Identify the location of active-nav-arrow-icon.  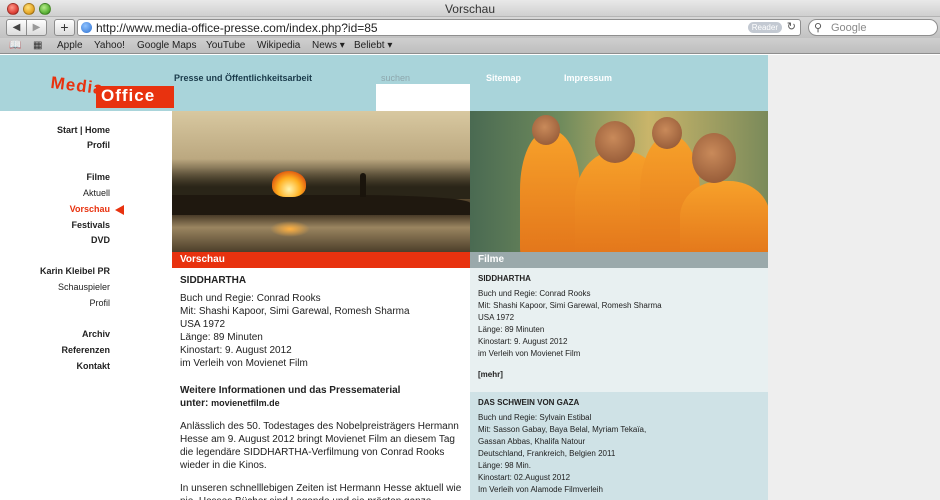
(119, 210).